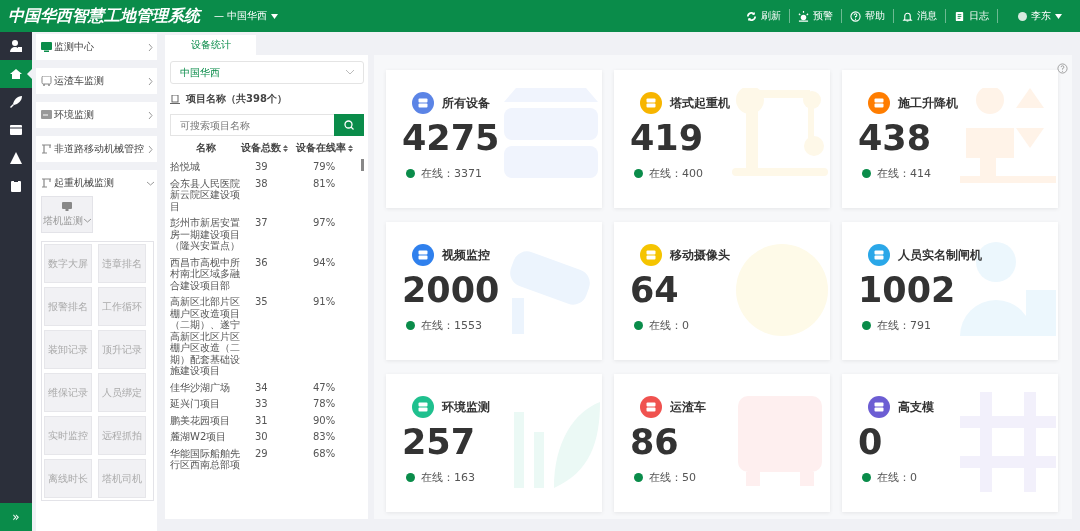 Image resolution: width=1080 pixels, height=531 pixels. What do you see at coordinates (324, 302) in the screenshot?
I see `table-cell-text: 91%` at bounding box center [324, 302].